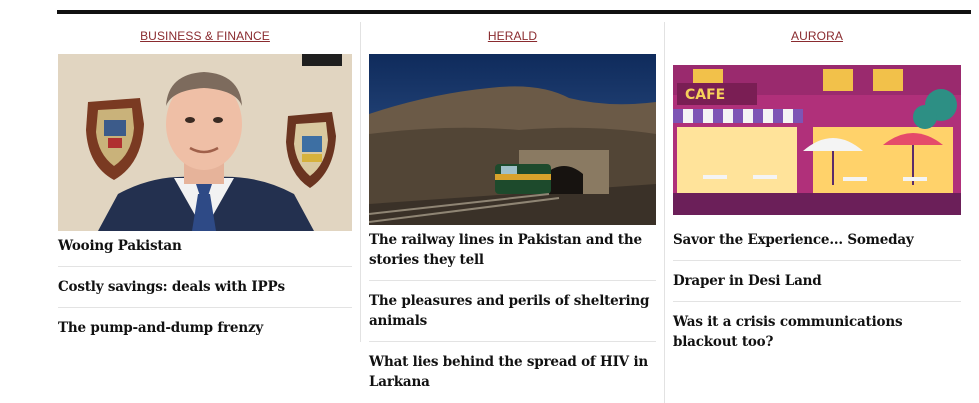  I want to click on cafe-sign: CAFE, so click(705, 95).